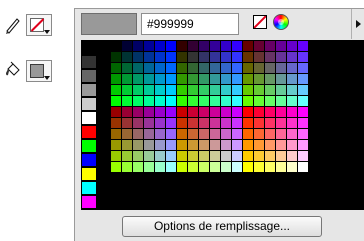  Describe the element at coordinates (39, 71) in the screenshot. I see `fill-color-button` at that location.